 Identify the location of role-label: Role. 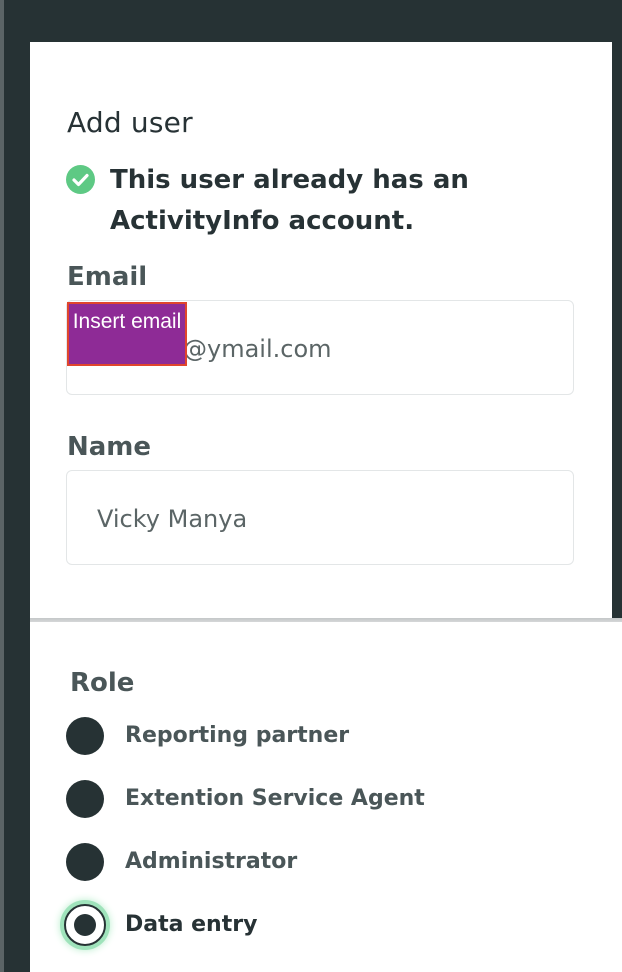
(102, 683).